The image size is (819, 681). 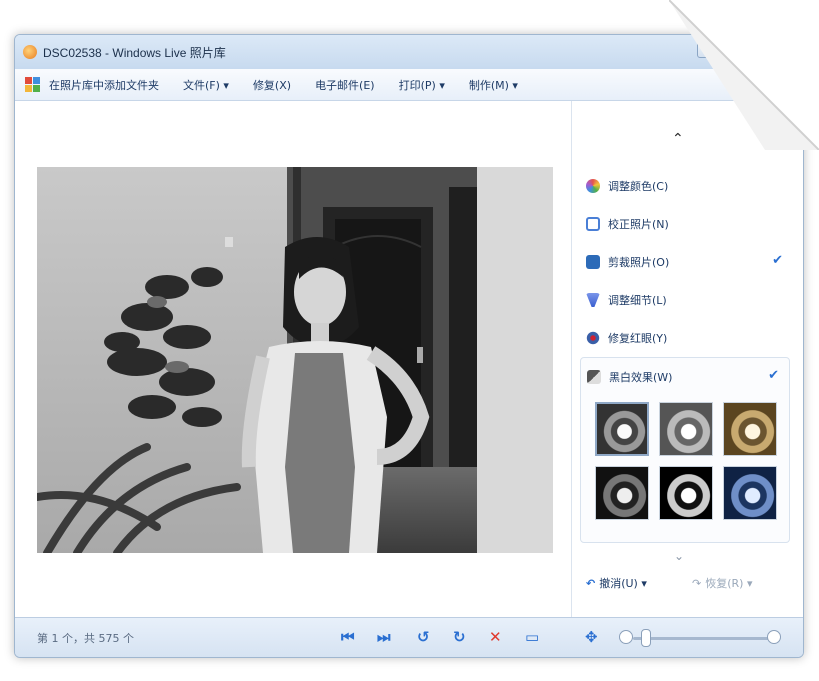 I want to click on redo-label: 恢复(R) ▾, so click(x=729, y=583).